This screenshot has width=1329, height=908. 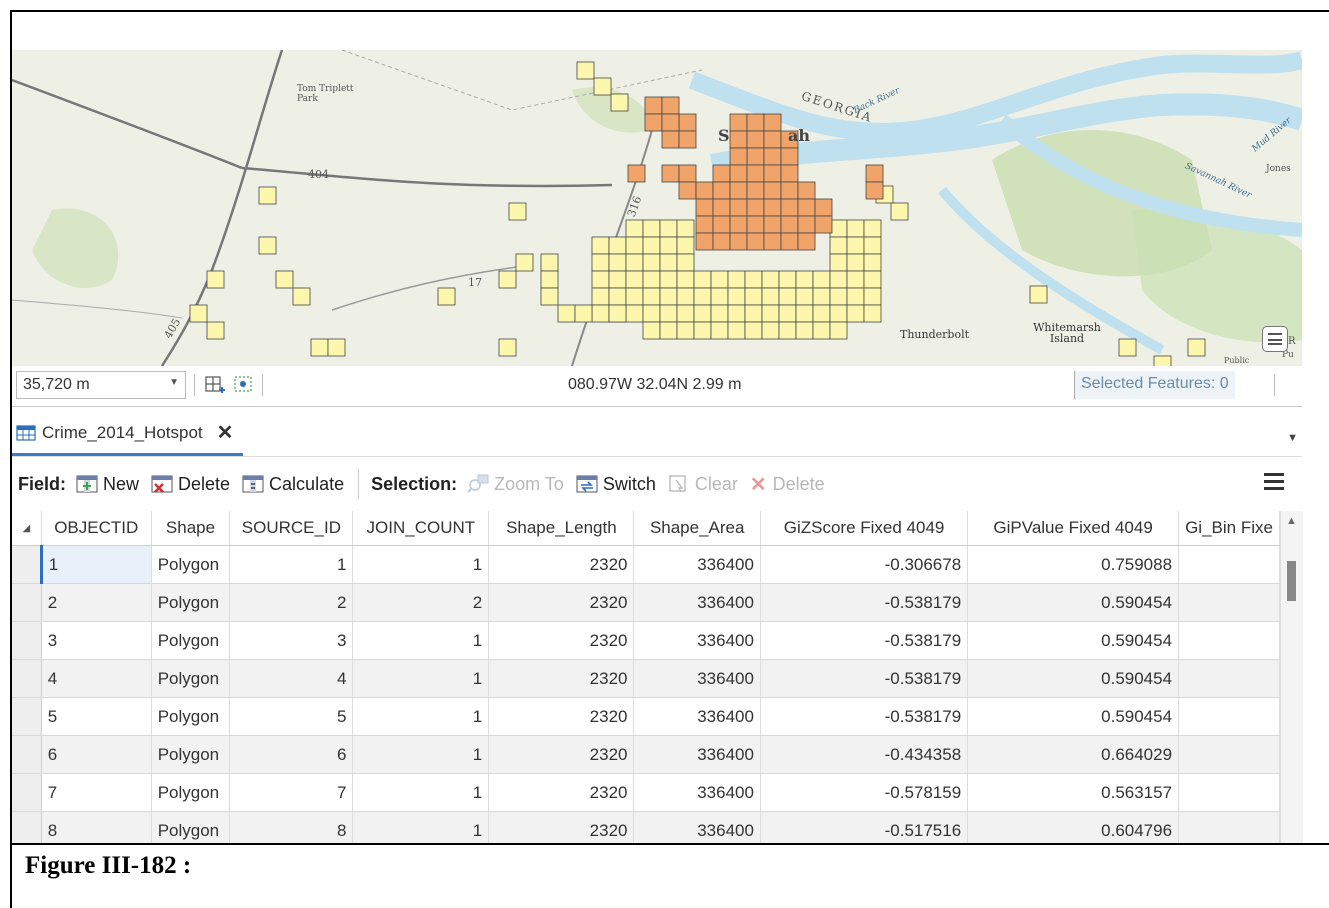 I want to click on table-cell: 0.759088, so click(x=1073, y=564).